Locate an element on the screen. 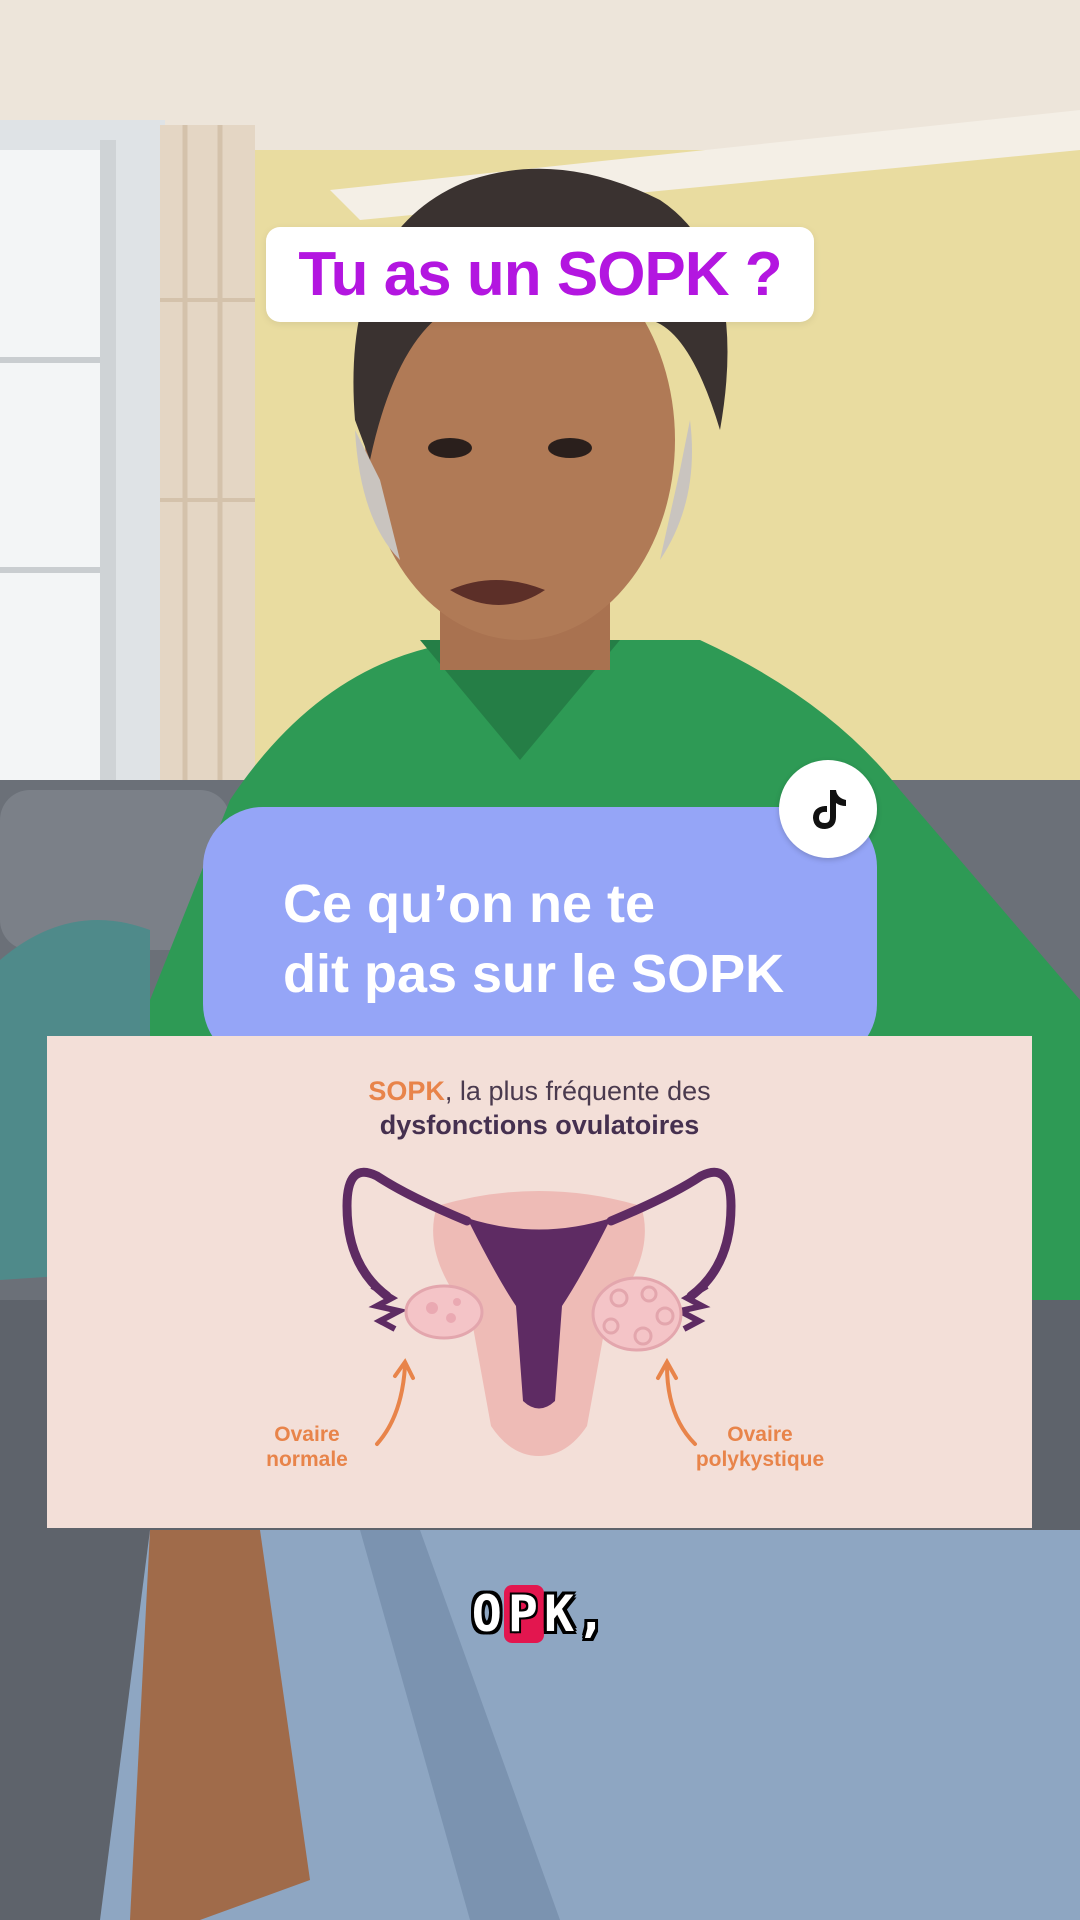 The height and width of the screenshot is (1920, 1080). subtitle-caption: OPK, is located at coordinates (540, 1614).